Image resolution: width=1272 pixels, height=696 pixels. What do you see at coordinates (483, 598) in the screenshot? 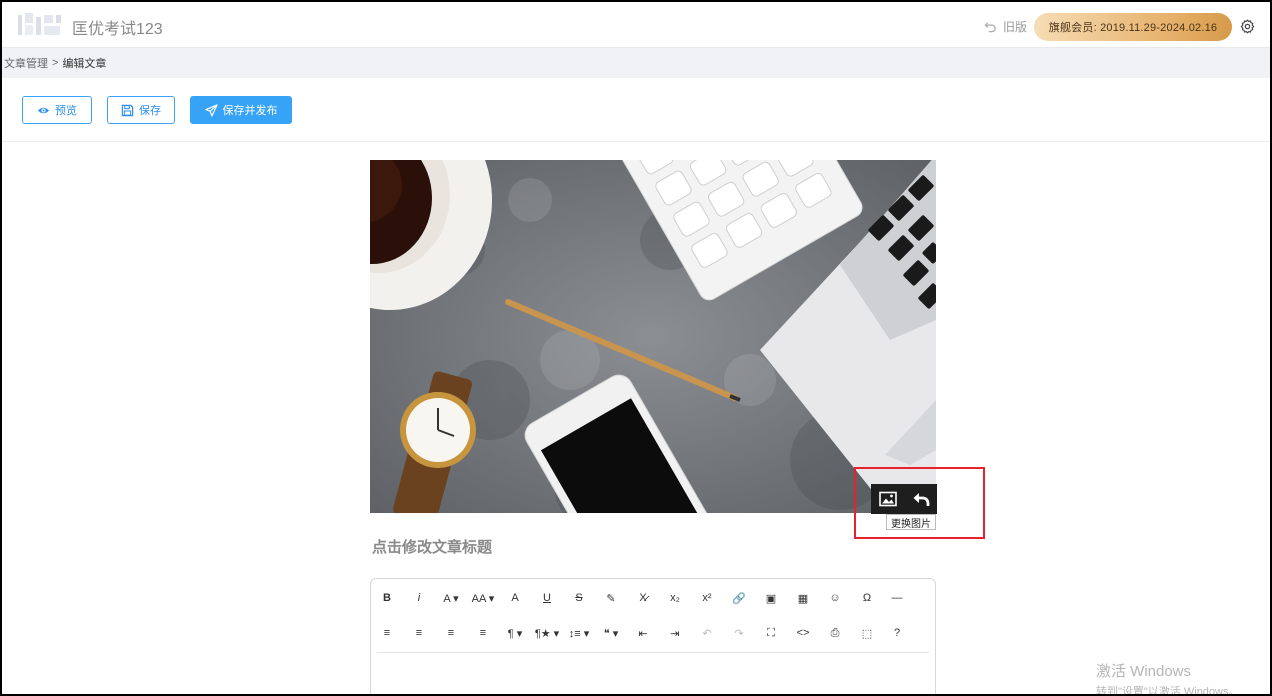
I see `editor-font-size-button: AA ▾` at bounding box center [483, 598].